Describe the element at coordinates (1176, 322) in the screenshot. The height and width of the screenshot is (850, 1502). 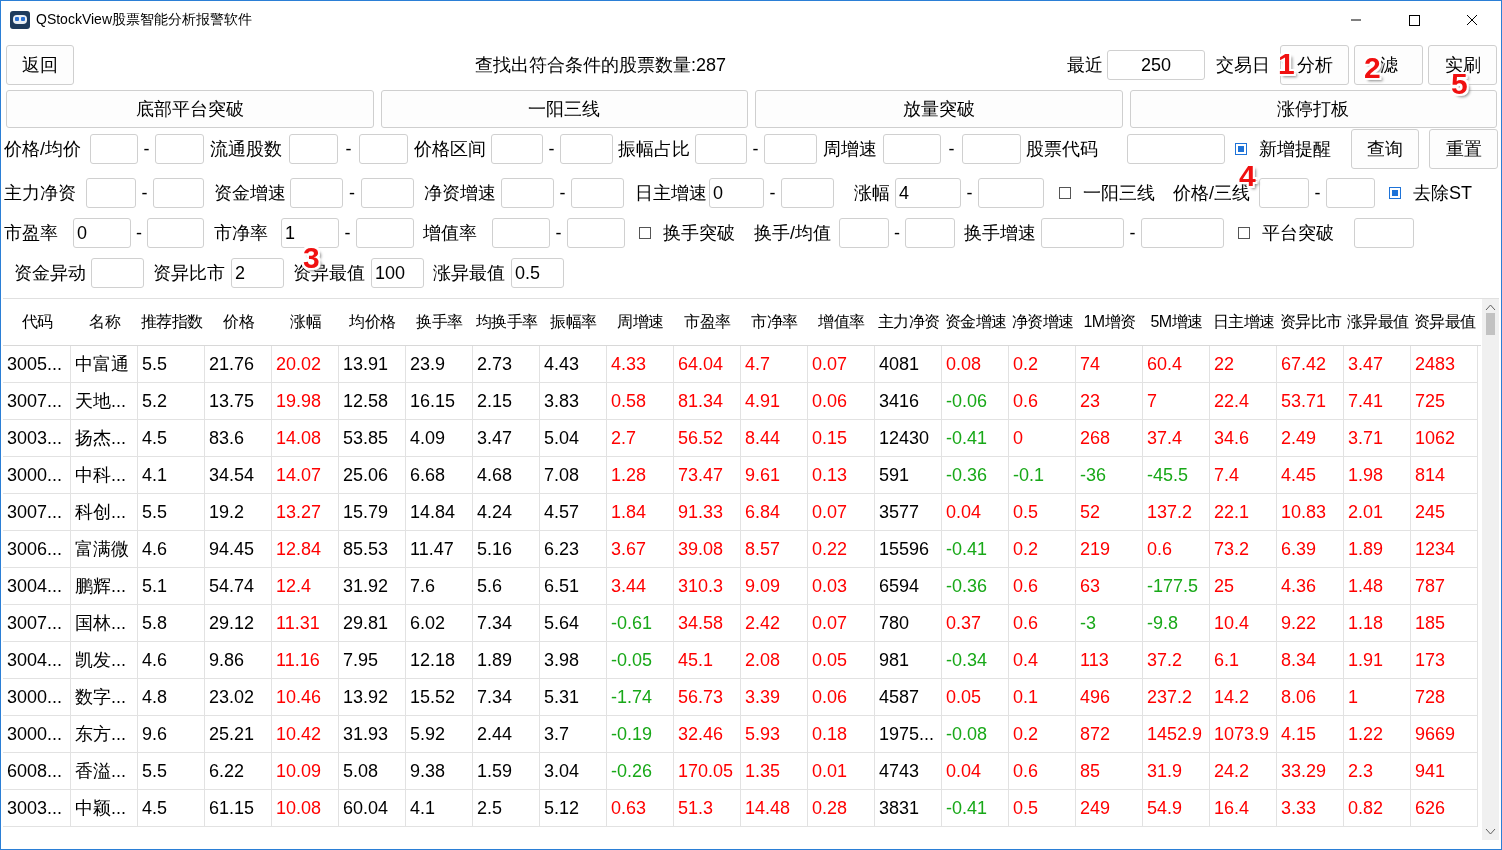
I see `column-header: 5M增速` at that location.